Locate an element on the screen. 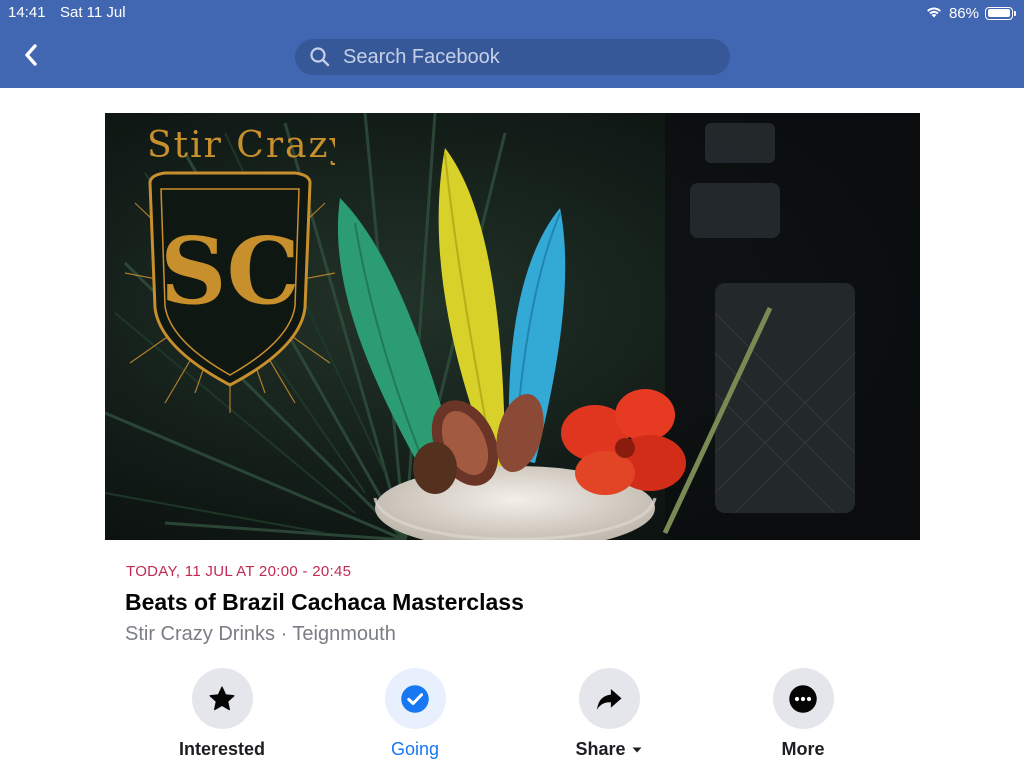 Image resolution: width=1024 pixels, height=782 pixels. event-date-time: TODAY, 11 JUL AT 20:00 - 20:45 is located at coordinates (239, 571).